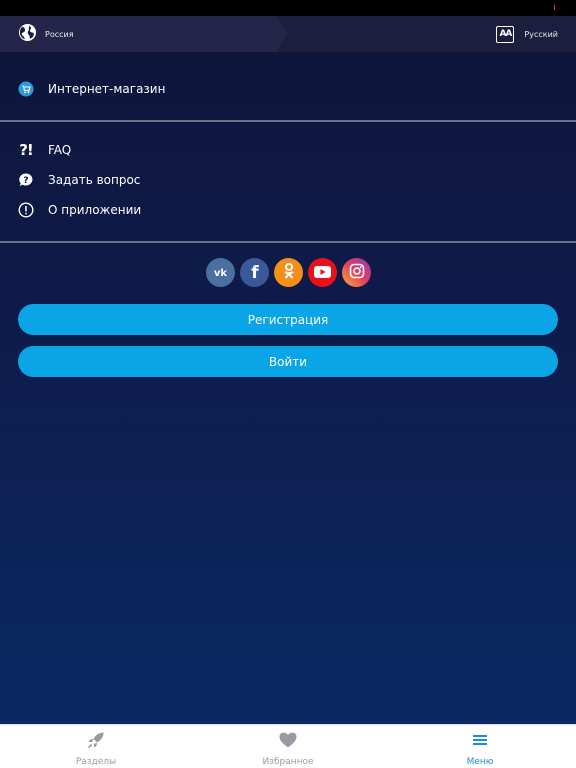 This screenshot has width=576, height=768. I want to click on instagram-icon, so click(357, 273).